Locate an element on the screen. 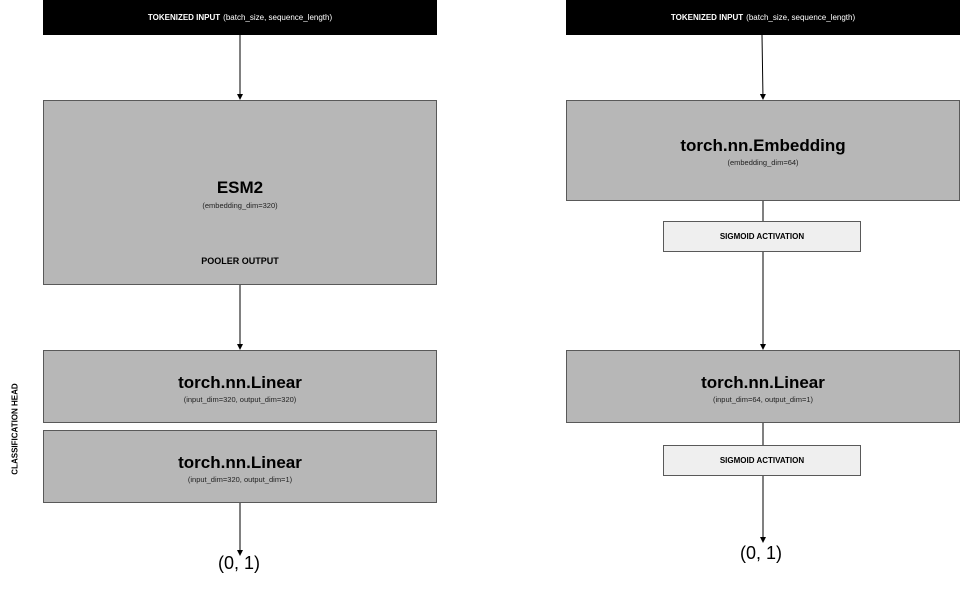 This screenshot has width=960, height=603. esm2-block: ESM2 (embedding_dim=320) POOLER OUTPUT is located at coordinates (240, 192).